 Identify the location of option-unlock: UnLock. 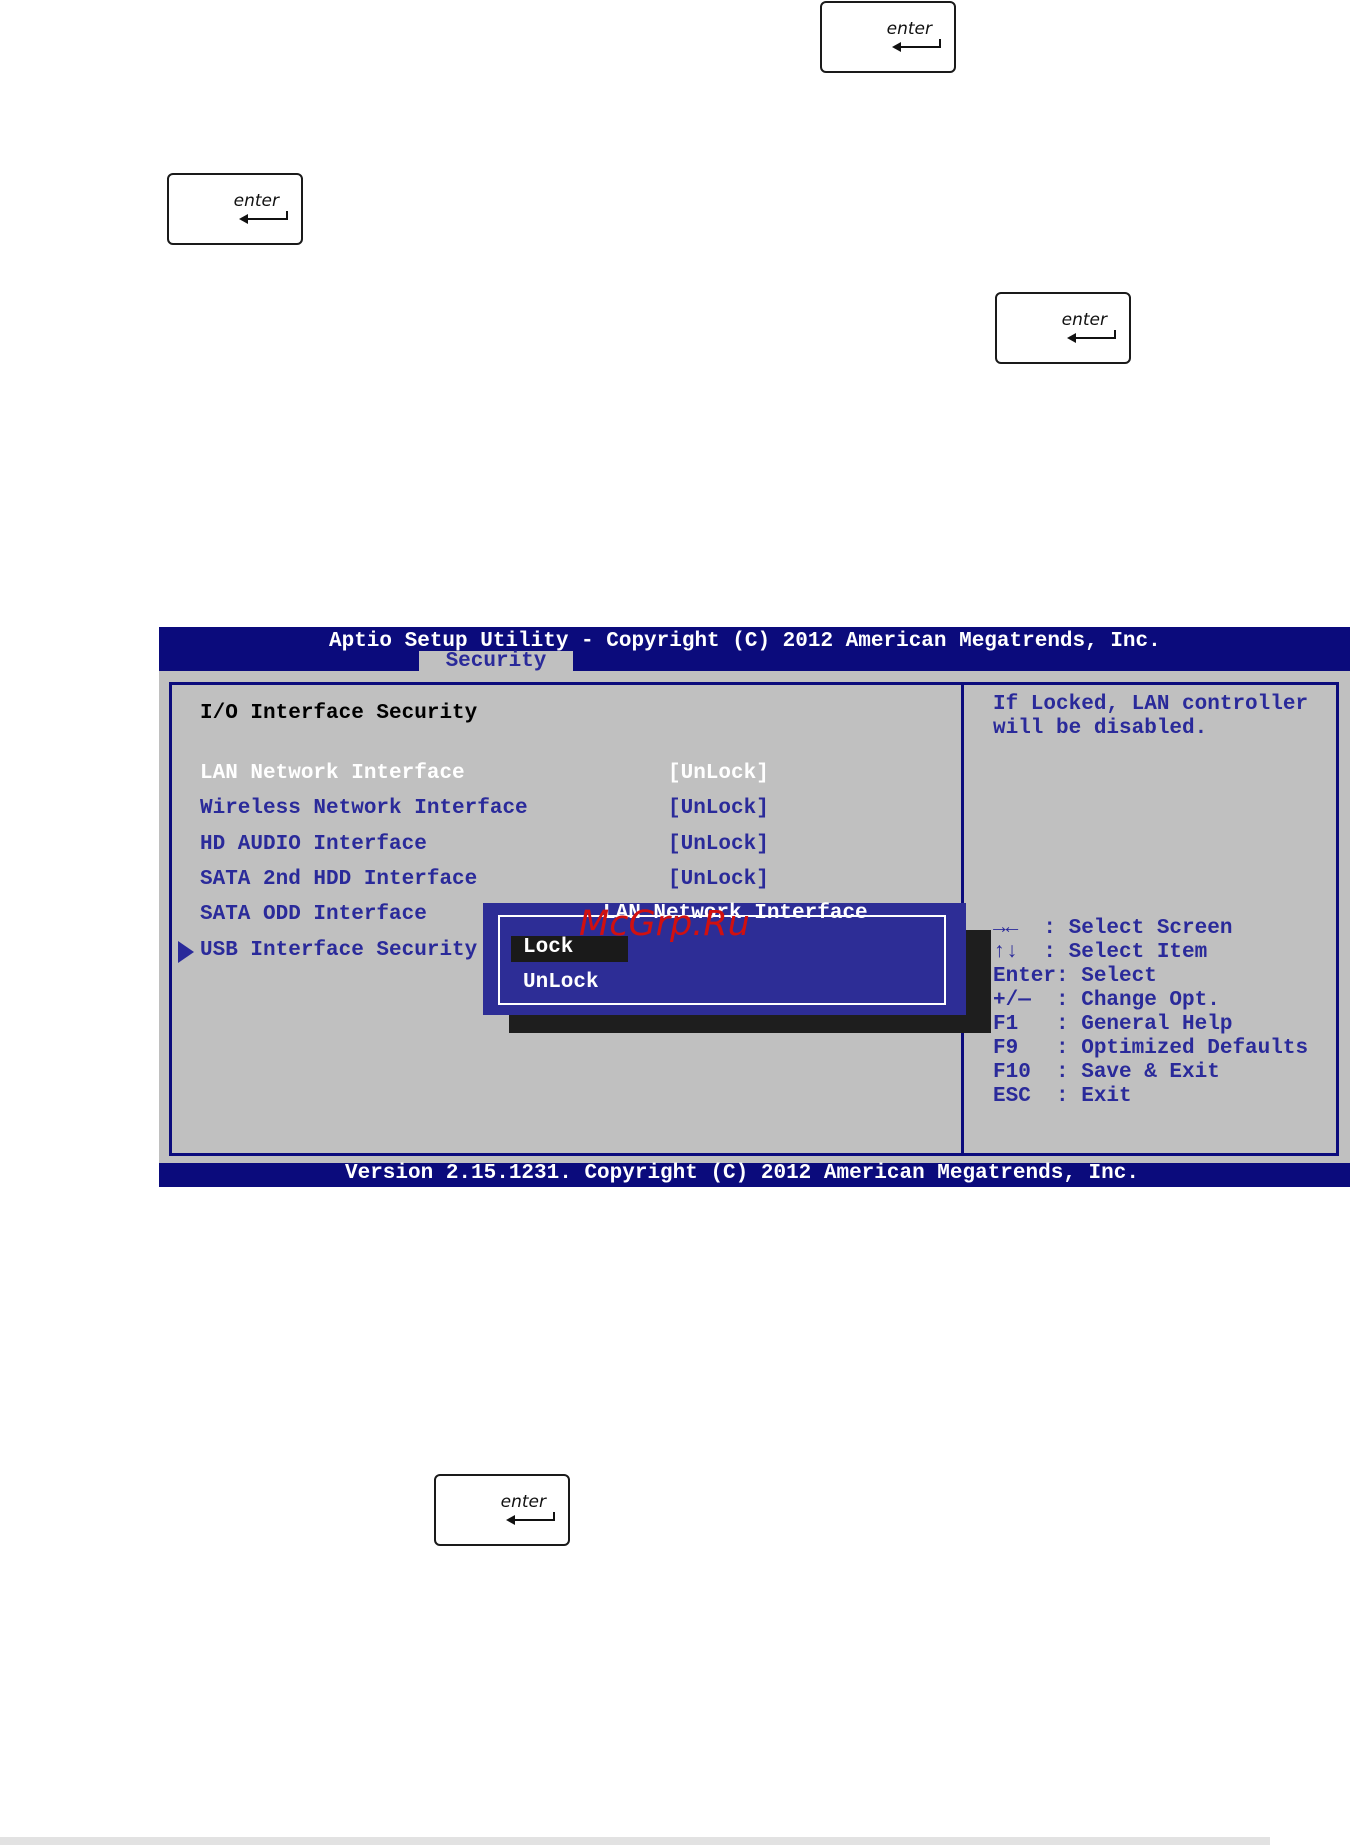
(561, 982).